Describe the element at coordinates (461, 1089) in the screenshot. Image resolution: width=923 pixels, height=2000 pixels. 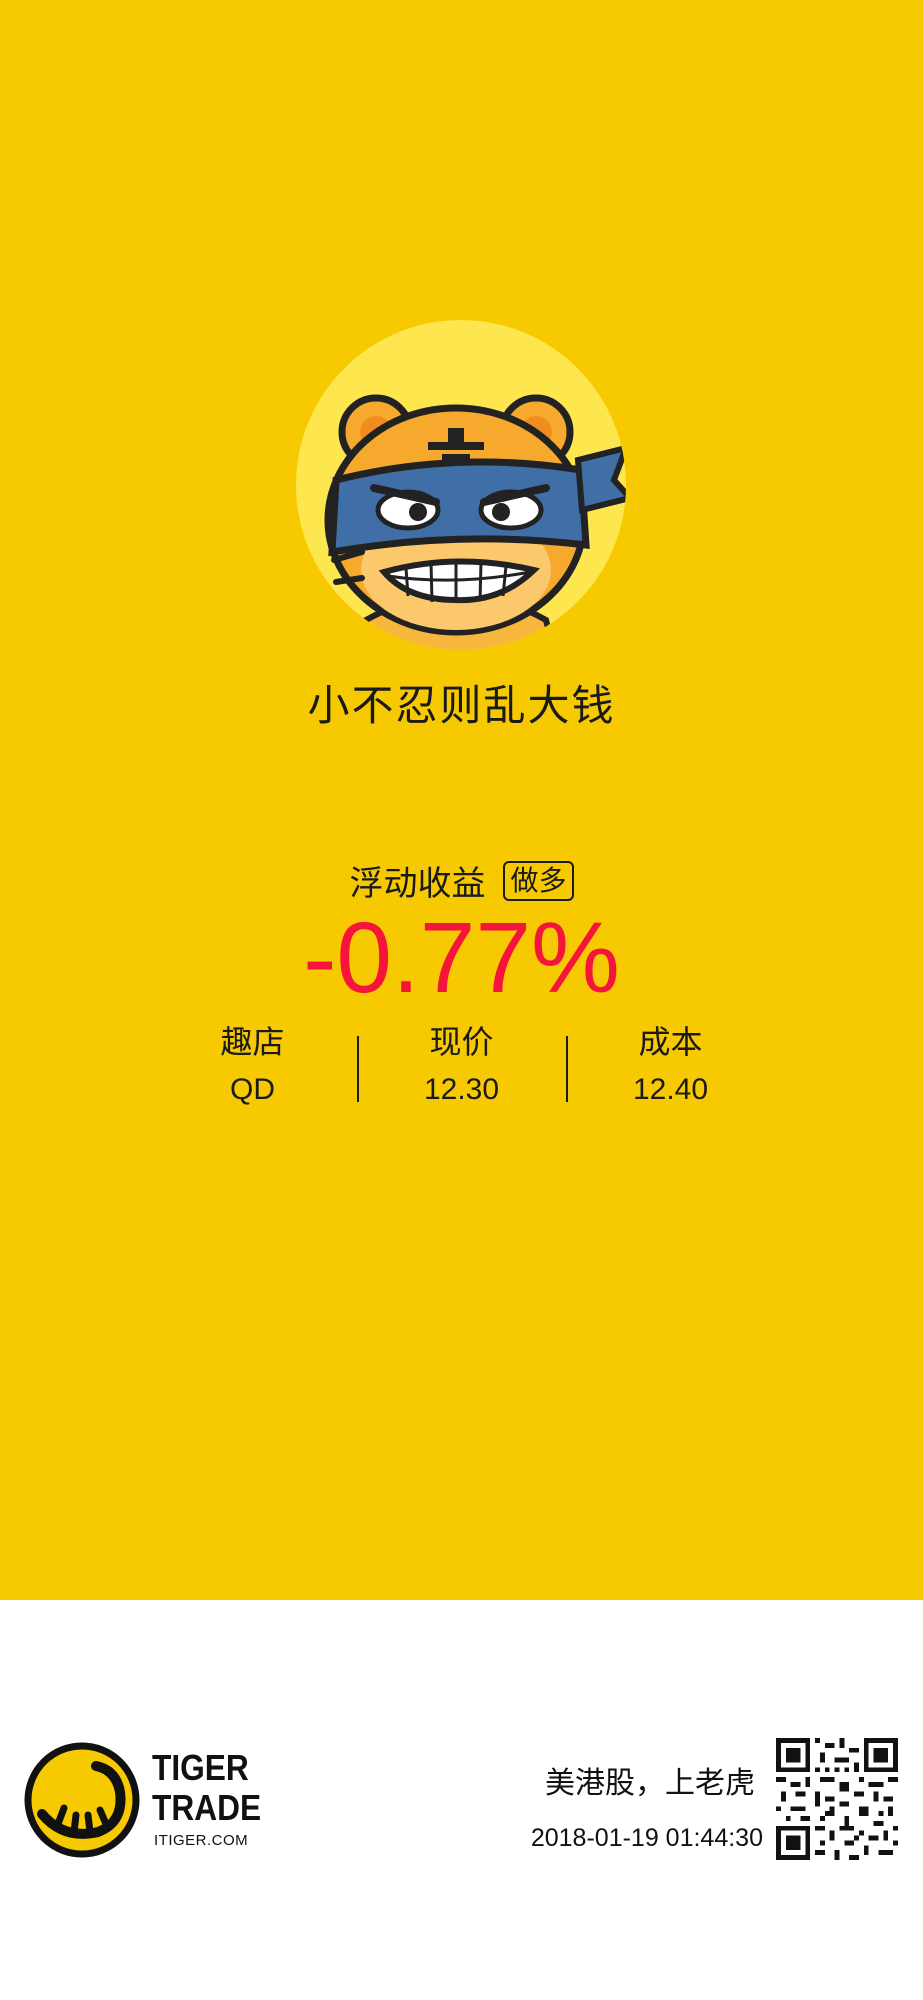
I see `stat-value: 12.30` at that location.